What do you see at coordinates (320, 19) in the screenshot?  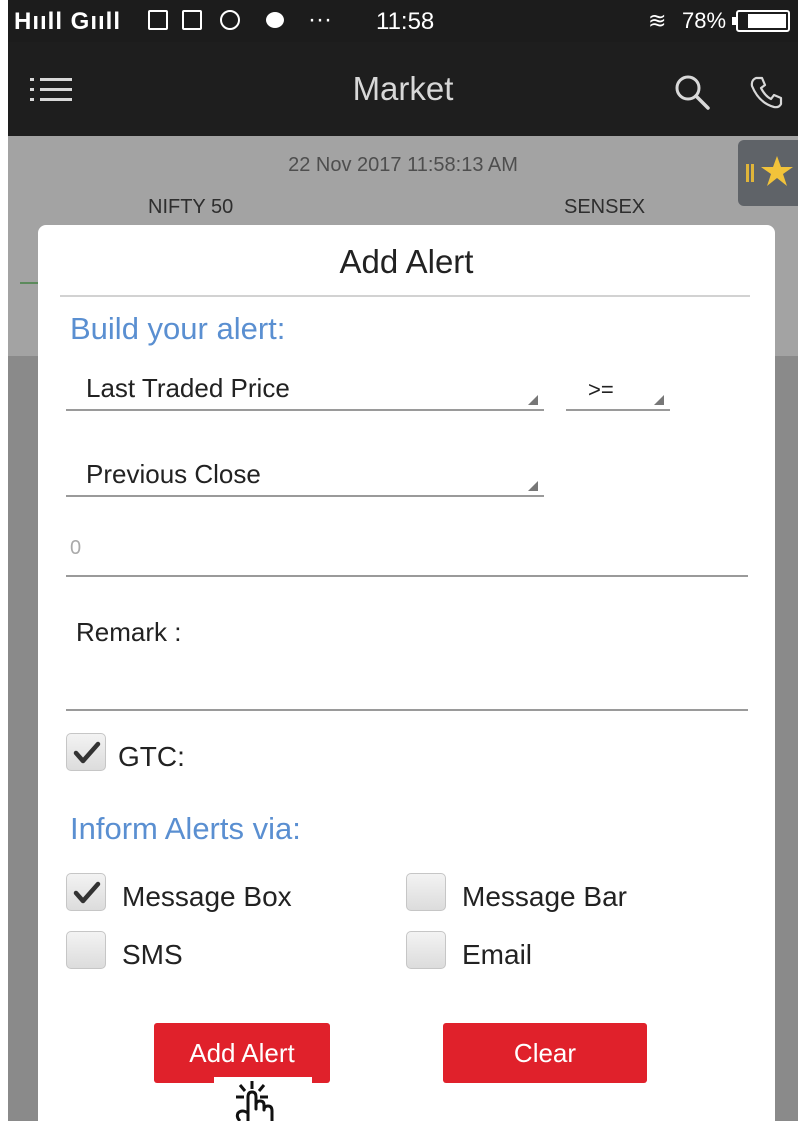 I see `more-notifications: ···` at bounding box center [320, 19].